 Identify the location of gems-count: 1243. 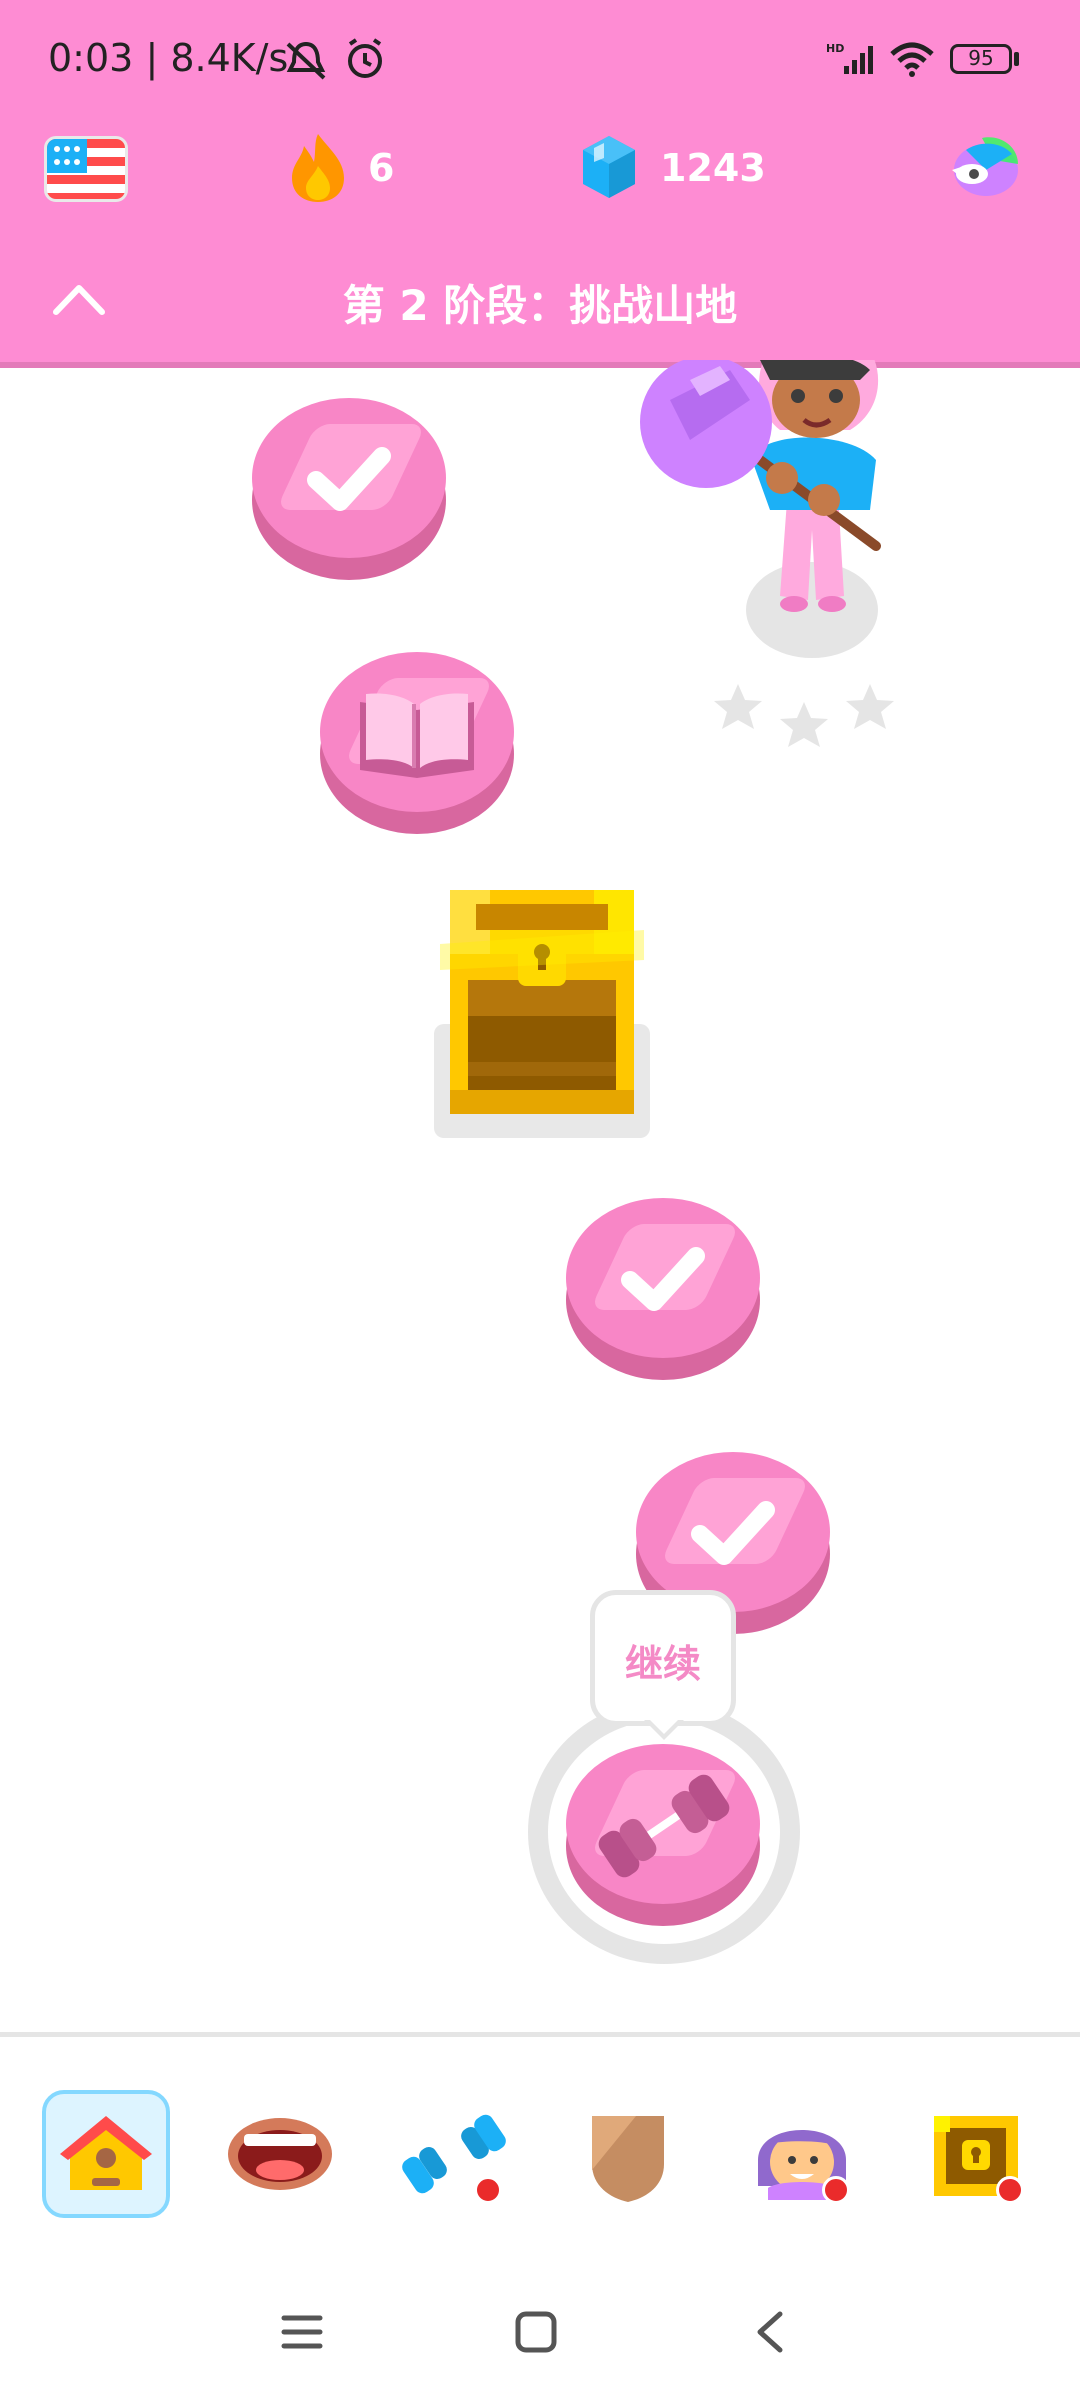
(713, 168).